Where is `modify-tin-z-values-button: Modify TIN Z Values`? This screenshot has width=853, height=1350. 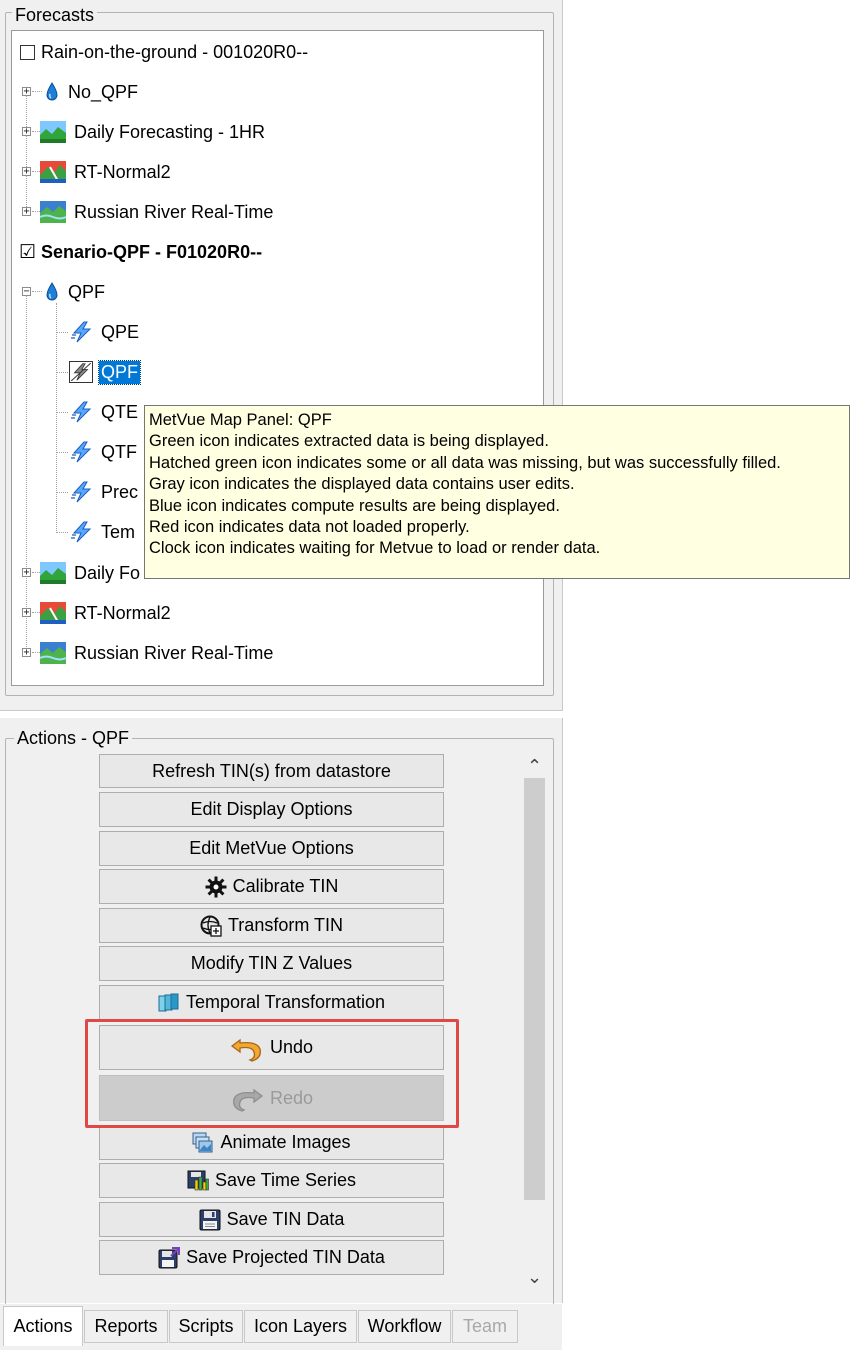 modify-tin-z-values-button: Modify TIN Z Values is located at coordinates (271, 963).